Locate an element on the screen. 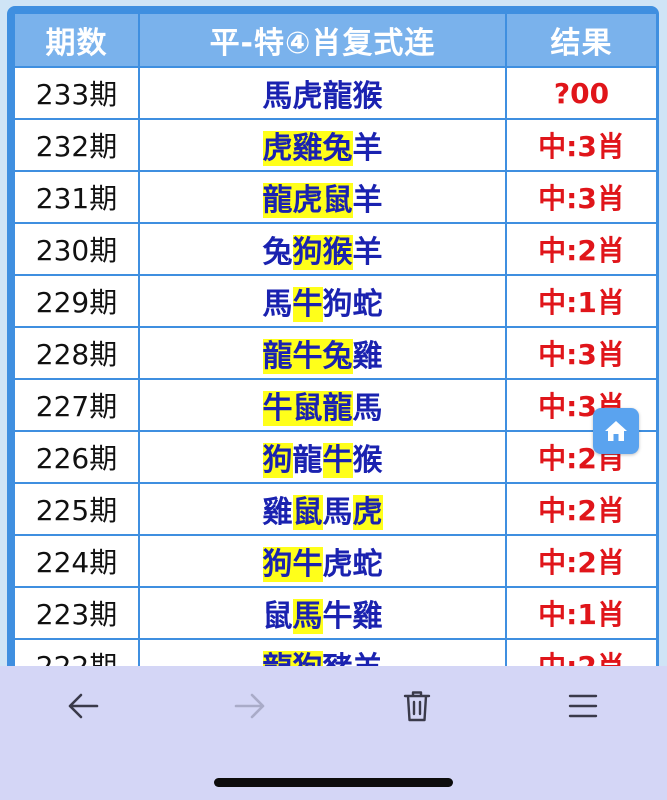 This screenshot has width=667, height=800. zodiac-cell: 馬牛狗蛇 is located at coordinates (323, 300).